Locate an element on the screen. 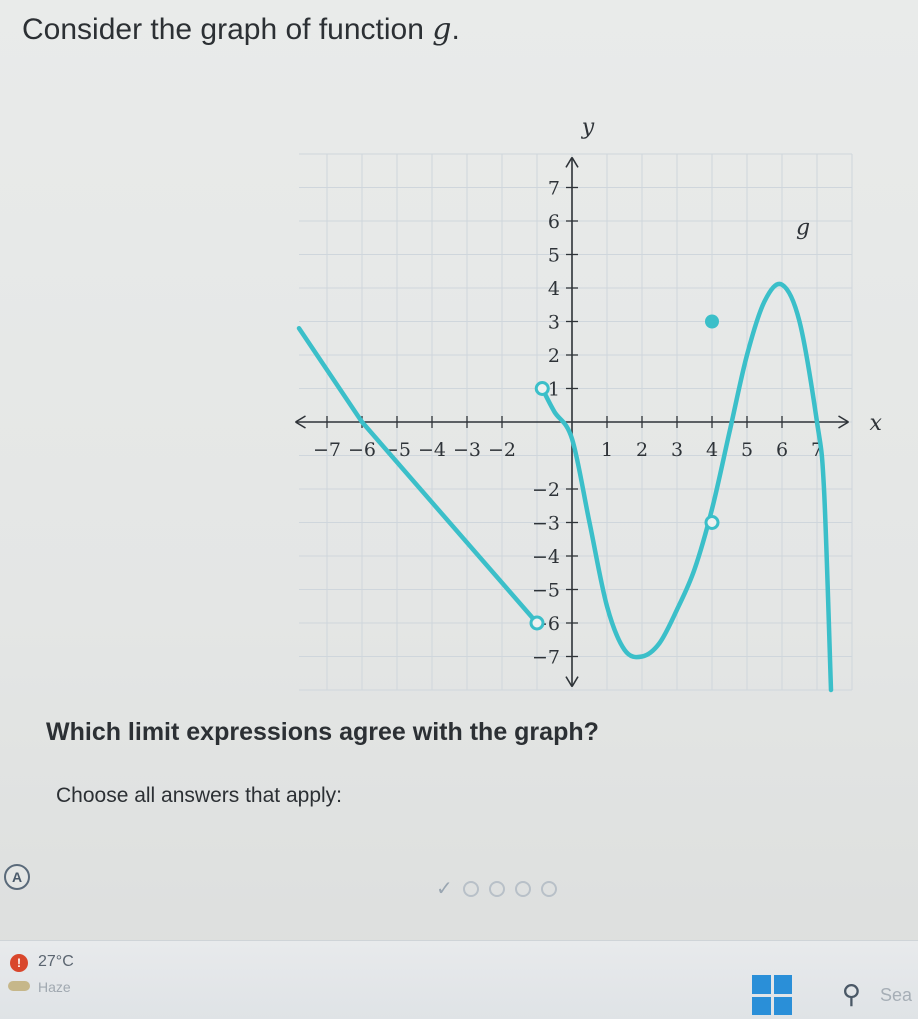 Image resolution: width=918 pixels, height=1019 pixels. choice-a-label: A is located at coordinates (17, 877).